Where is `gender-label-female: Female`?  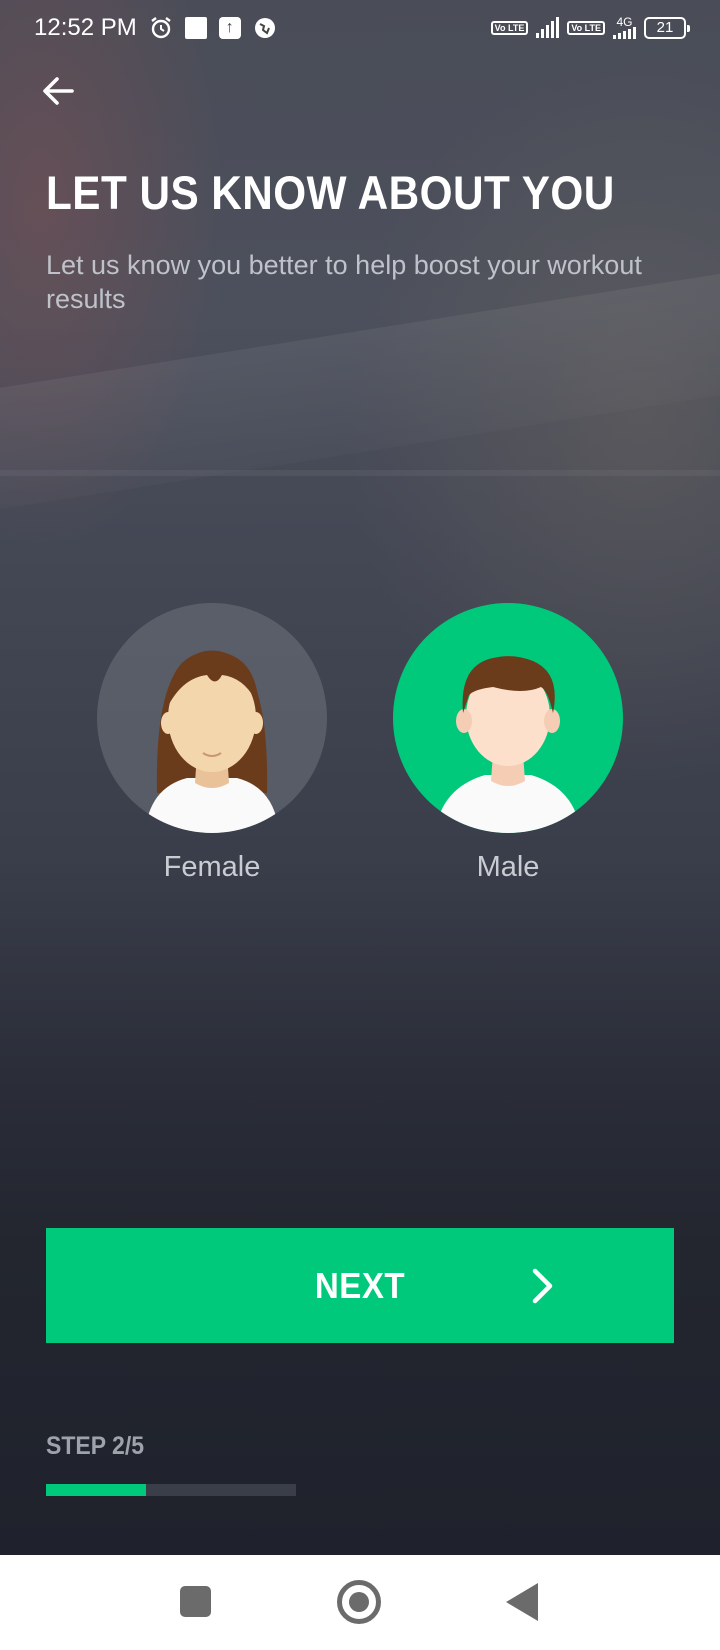 gender-label-female: Female is located at coordinates (212, 867).